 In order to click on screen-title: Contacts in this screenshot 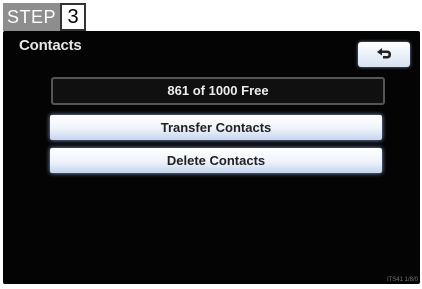, I will do `click(50, 45)`.